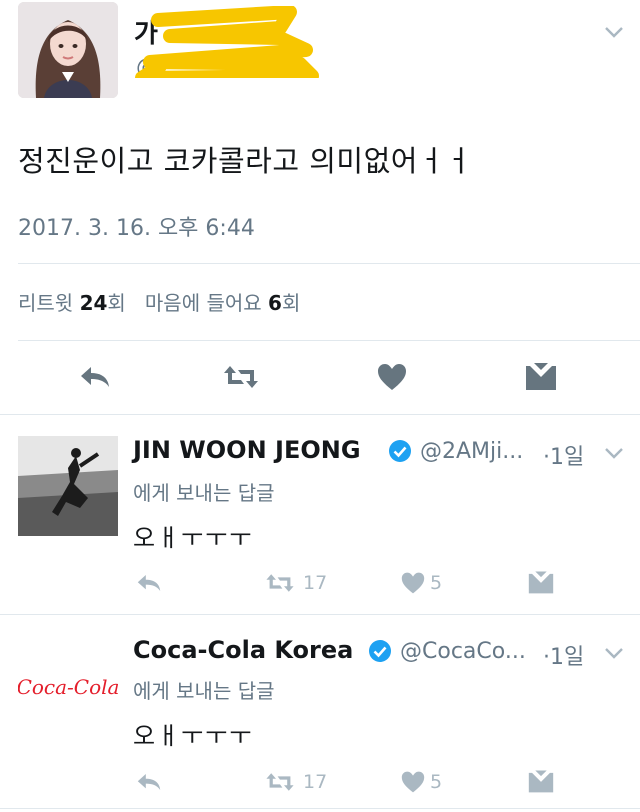 The width and height of the screenshot is (640, 812). I want to click on reply-avatar, so click(68, 486).